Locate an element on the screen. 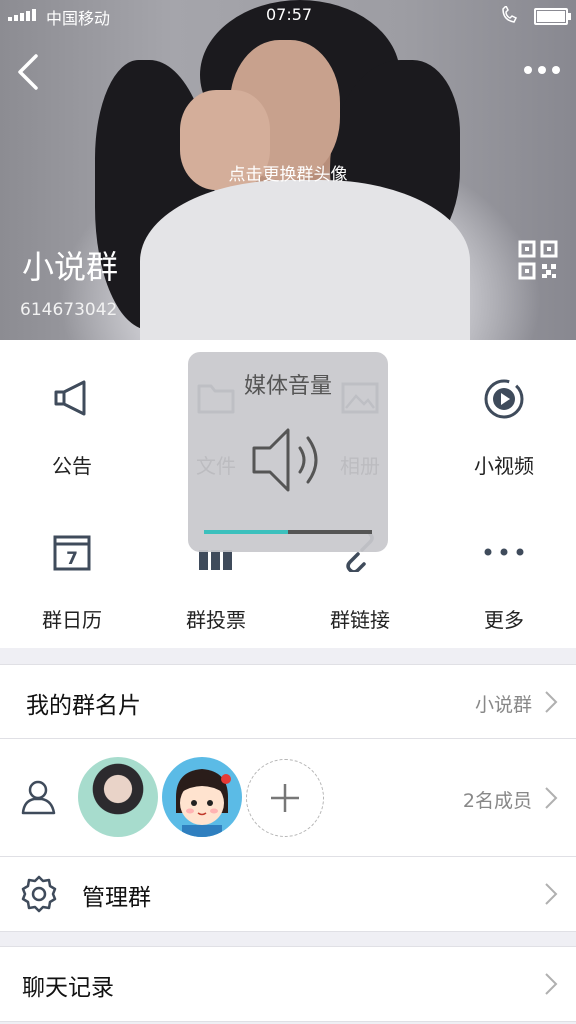  action-announcement: 公告 is located at coordinates (72, 433).